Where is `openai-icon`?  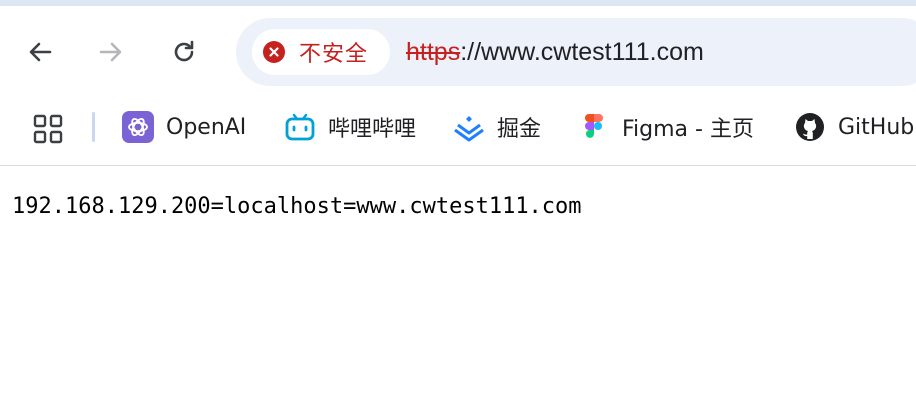
openai-icon is located at coordinates (138, 127).